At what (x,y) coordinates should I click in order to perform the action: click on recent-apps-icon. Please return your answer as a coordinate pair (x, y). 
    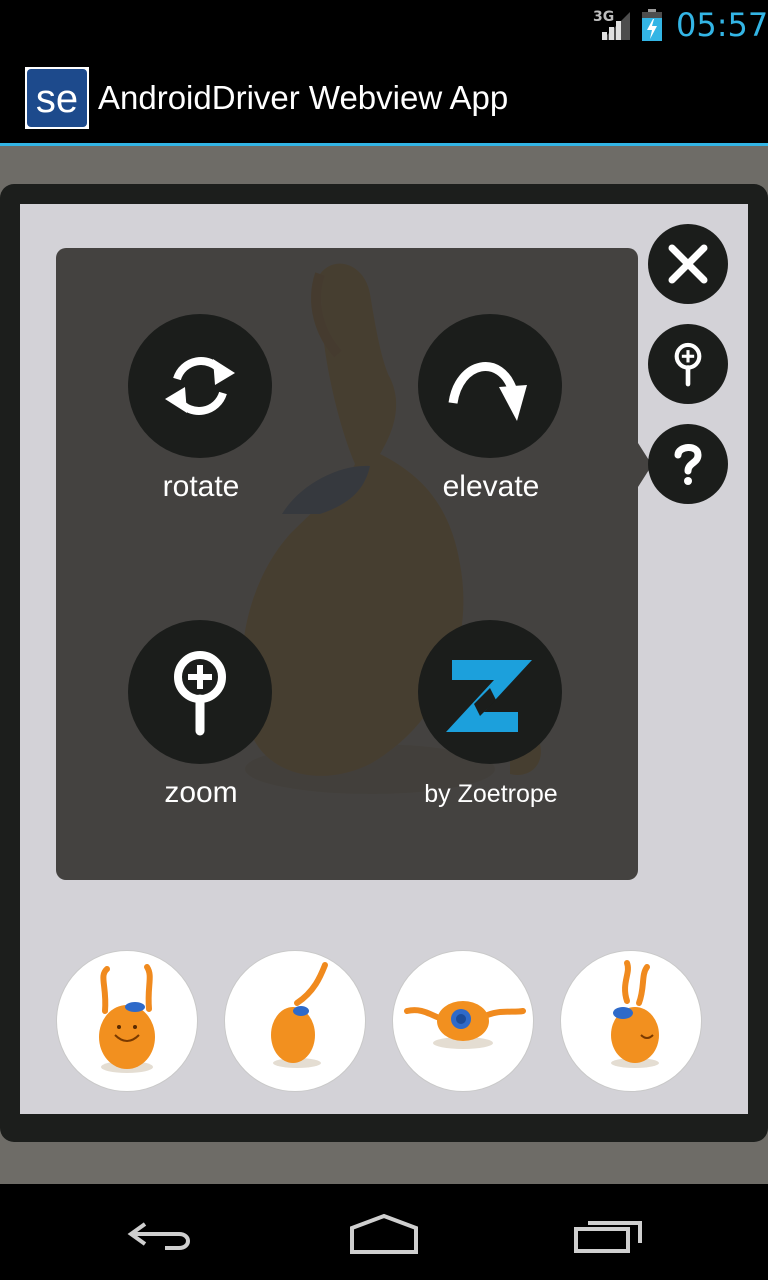
    Looking at the image, I should click on (608, 1237).